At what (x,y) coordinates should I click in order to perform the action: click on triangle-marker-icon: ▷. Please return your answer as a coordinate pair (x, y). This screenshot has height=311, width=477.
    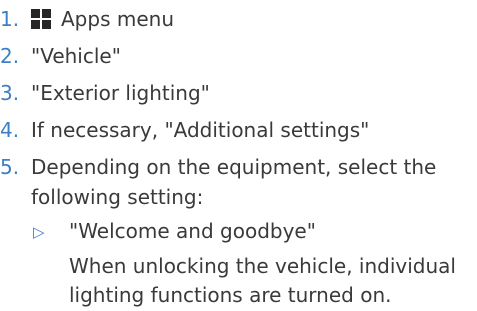
    Looking at the image, I should click on (39, 232).